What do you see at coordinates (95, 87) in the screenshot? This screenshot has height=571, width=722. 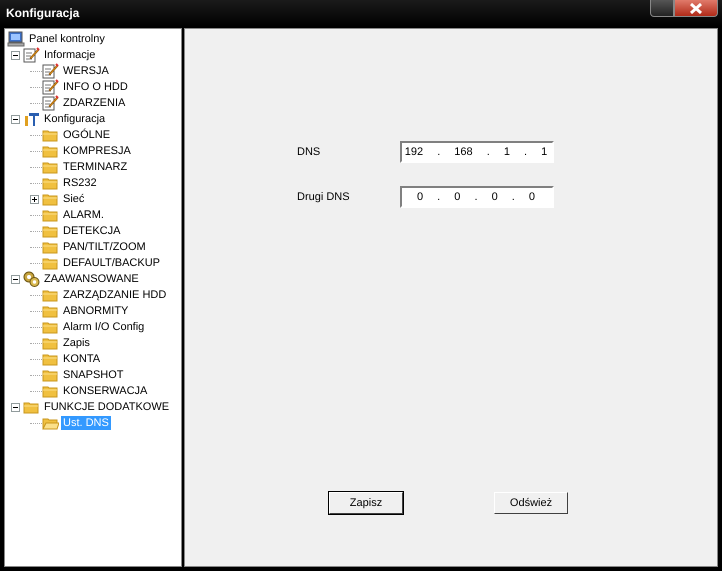 I see `tree-item: INFO O HDD` at bounding box center [95, 87].